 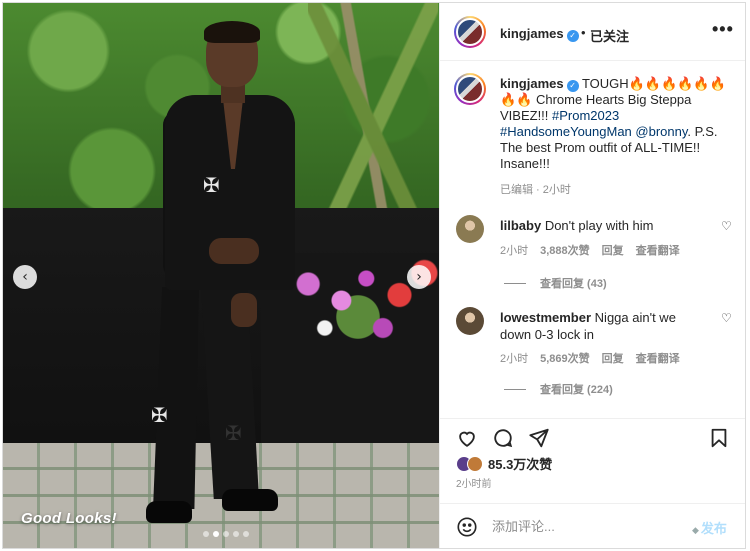 I want to click on author-username: kingjames ✓, so click(x=539, y=34).